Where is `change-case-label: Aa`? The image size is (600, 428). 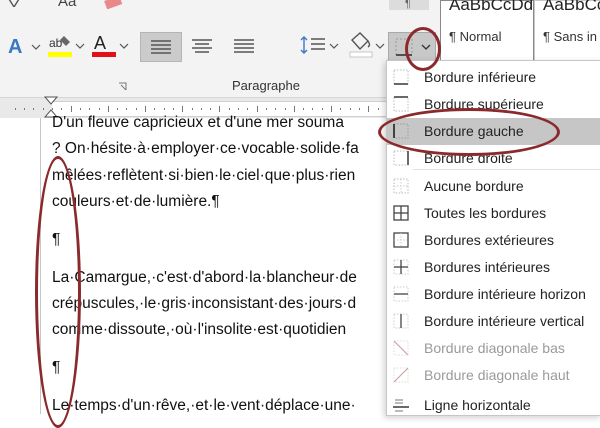
change-case-label: Aa is located at coordinates (67, 5).